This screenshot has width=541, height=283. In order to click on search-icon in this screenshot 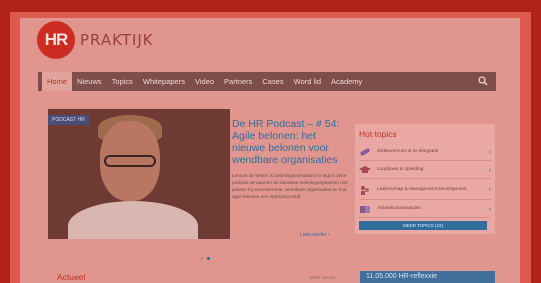, I will do `click(483, 81)`.